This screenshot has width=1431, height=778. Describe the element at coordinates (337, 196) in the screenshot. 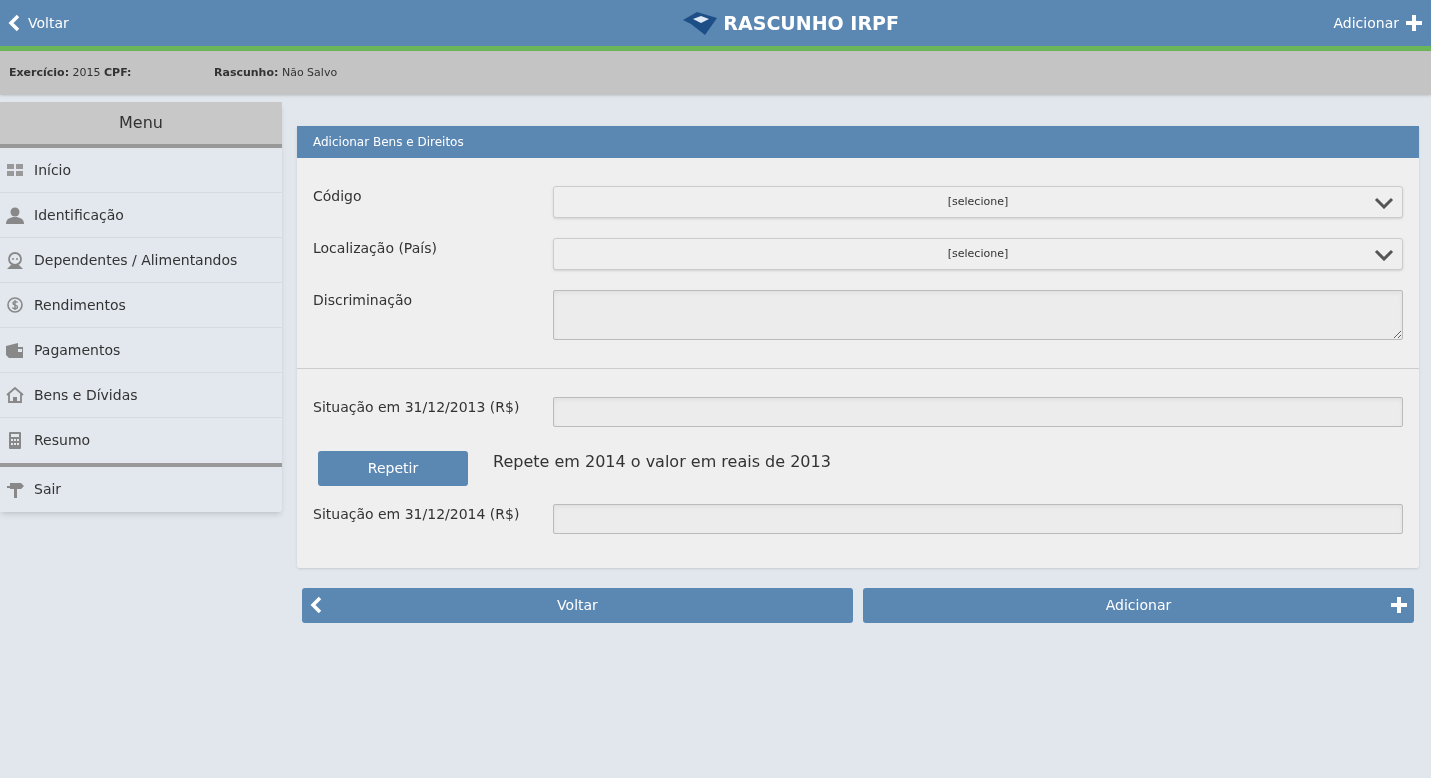

I see `field-label: Código` at that location.